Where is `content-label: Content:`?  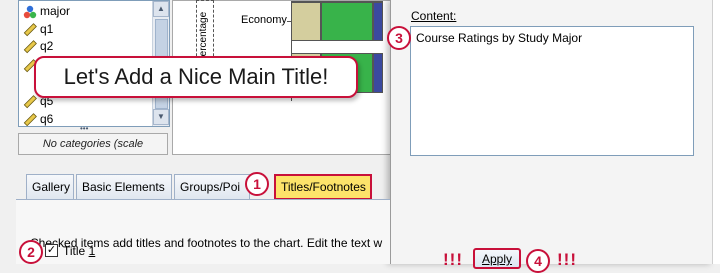
content-label: Content: is located at coordinates (434, 16).